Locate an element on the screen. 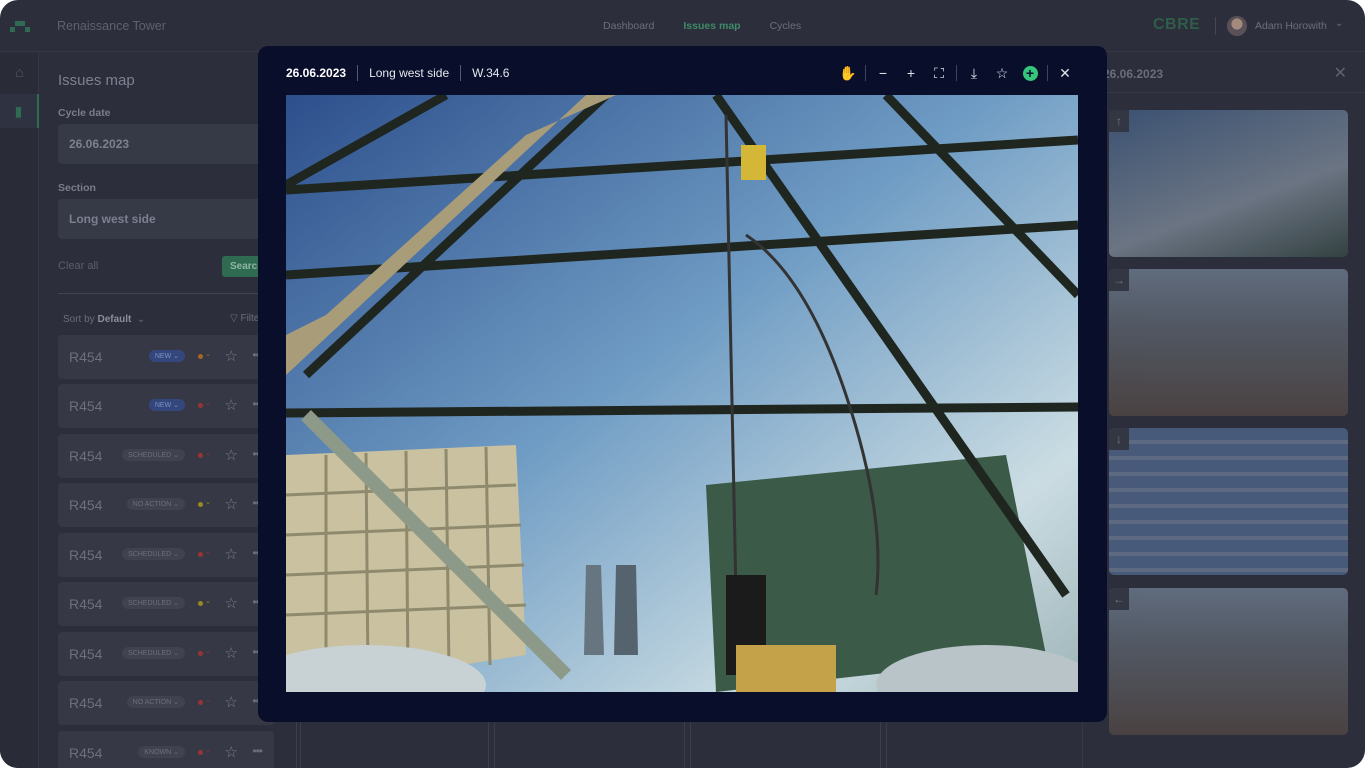  brand-logo: CBRE is located at coordinates (1177, 24).